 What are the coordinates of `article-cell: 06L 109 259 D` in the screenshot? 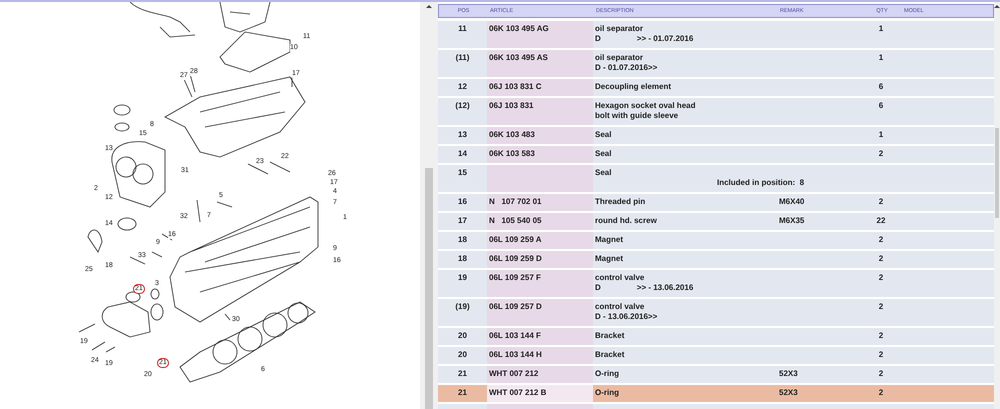 It's located at (515, 258).